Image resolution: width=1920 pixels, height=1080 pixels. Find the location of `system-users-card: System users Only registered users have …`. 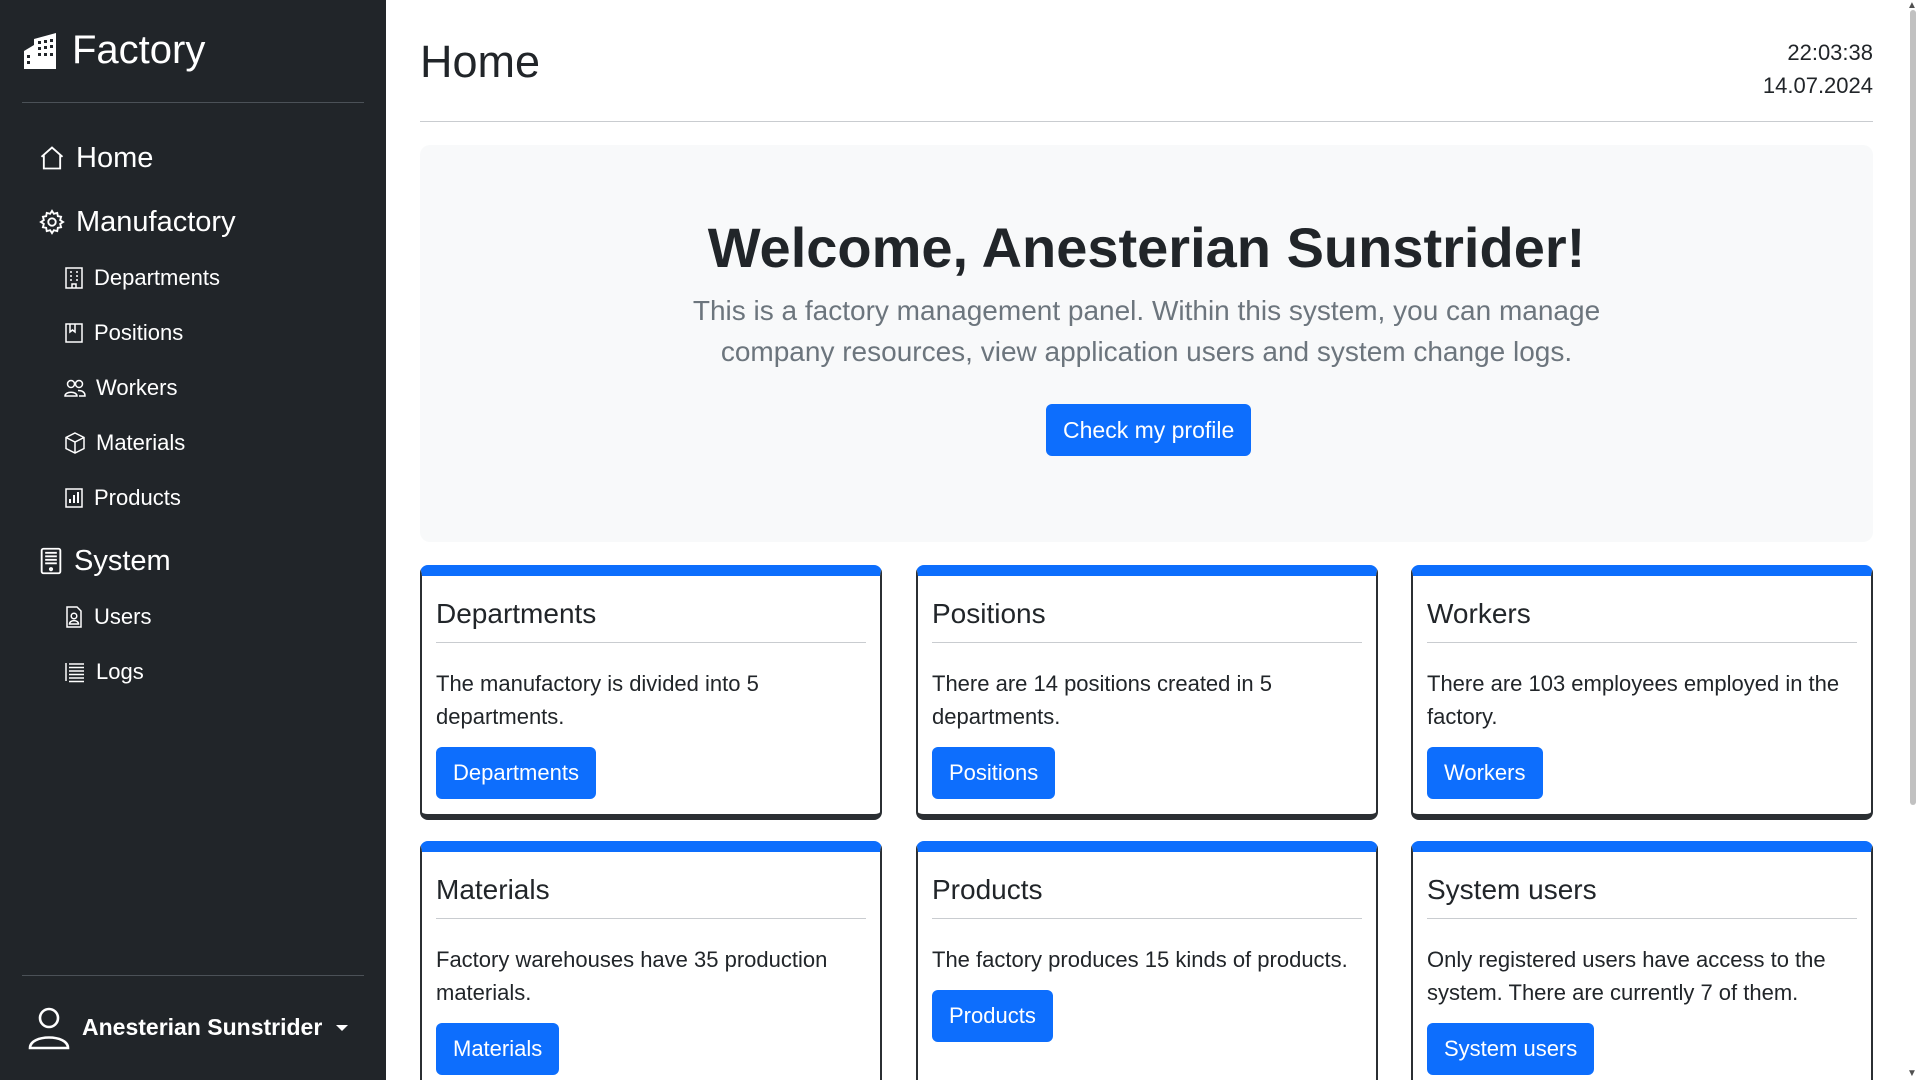

system-users-card: System users Only registered users have … is located at coordinates (1642, 960).